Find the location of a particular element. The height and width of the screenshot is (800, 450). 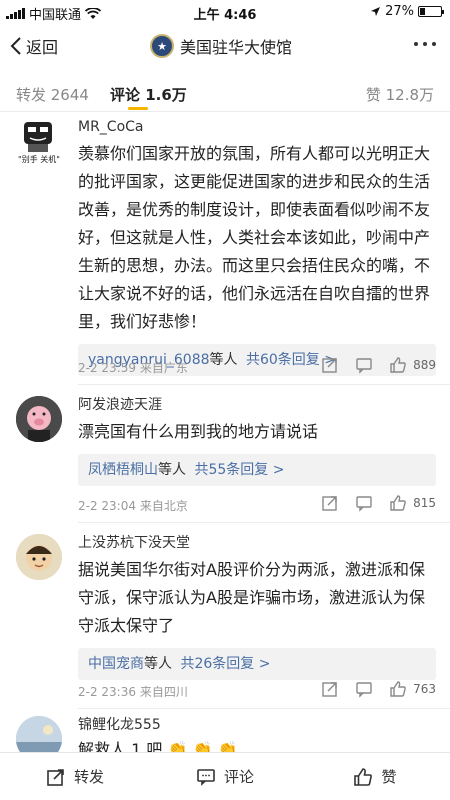

comment-source: 来自四川 is located at coordinates (163, 692).